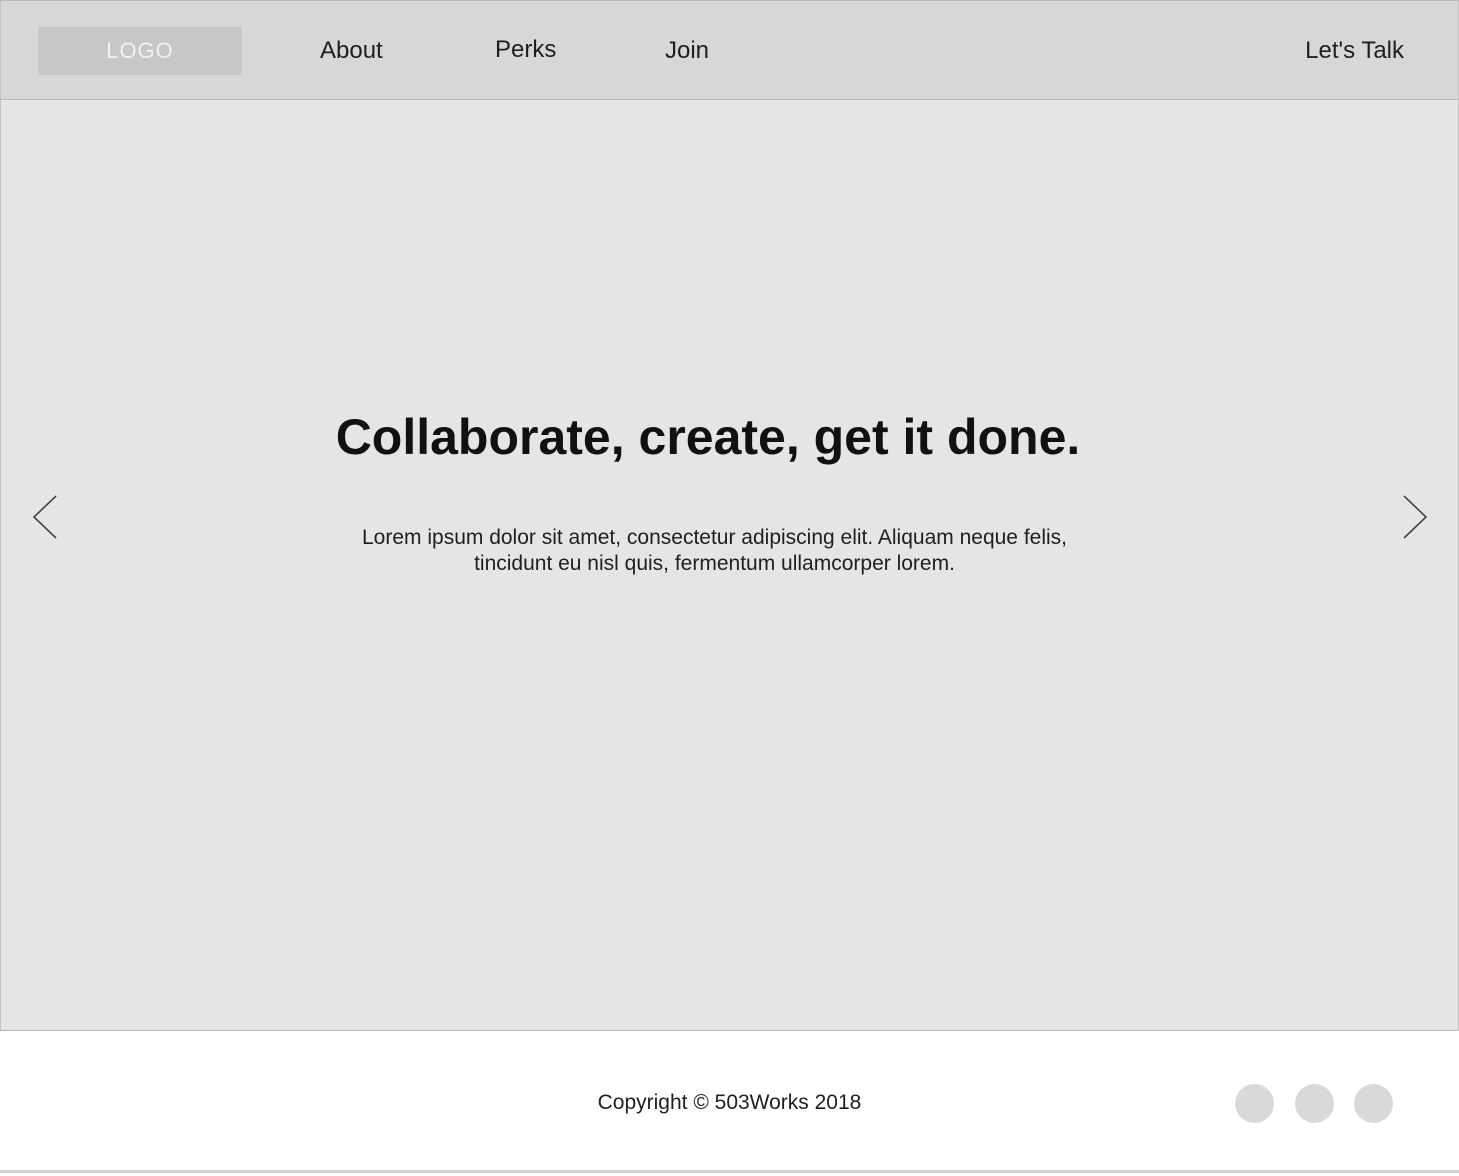  What do you see at coordinates (708, 437) in the screenshot?
I see `hero-title: Collaborate, create, get it done.` at bounding box center [708, 437].